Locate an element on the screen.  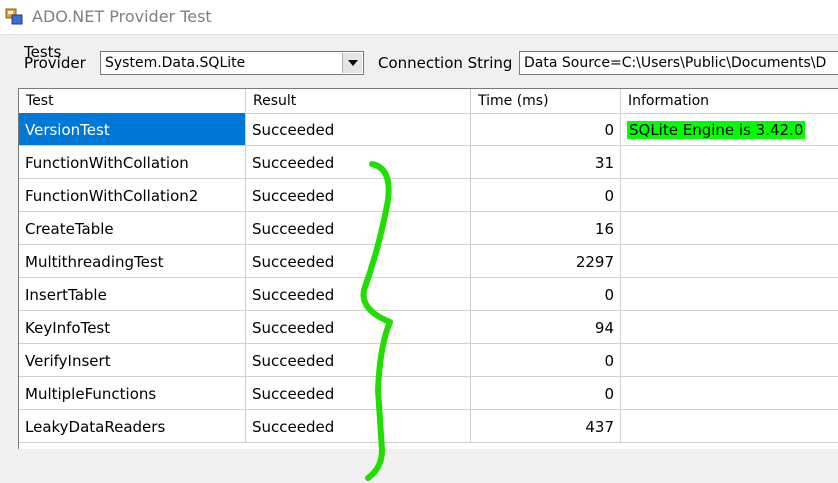
table-row: LeakyDataReaders Succeeded 437 is located at coordinates (428, 426).